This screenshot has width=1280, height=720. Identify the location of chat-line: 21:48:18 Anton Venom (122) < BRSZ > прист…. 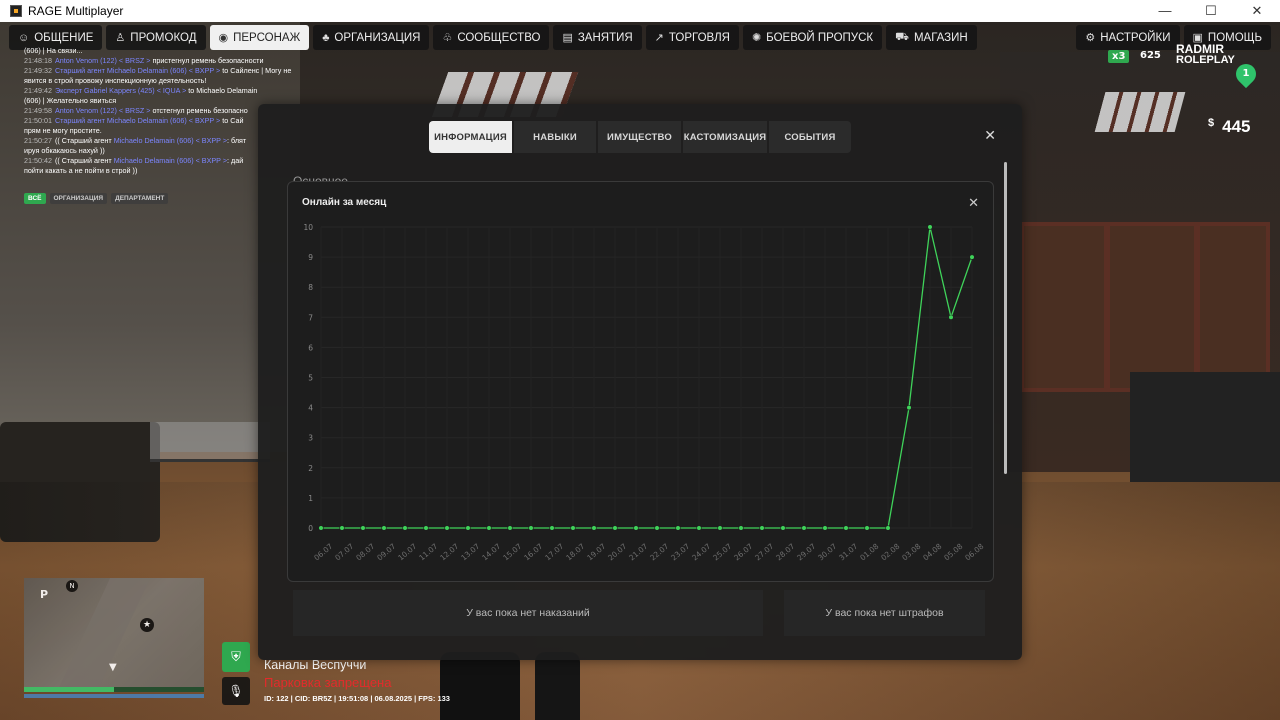
(144, 60).